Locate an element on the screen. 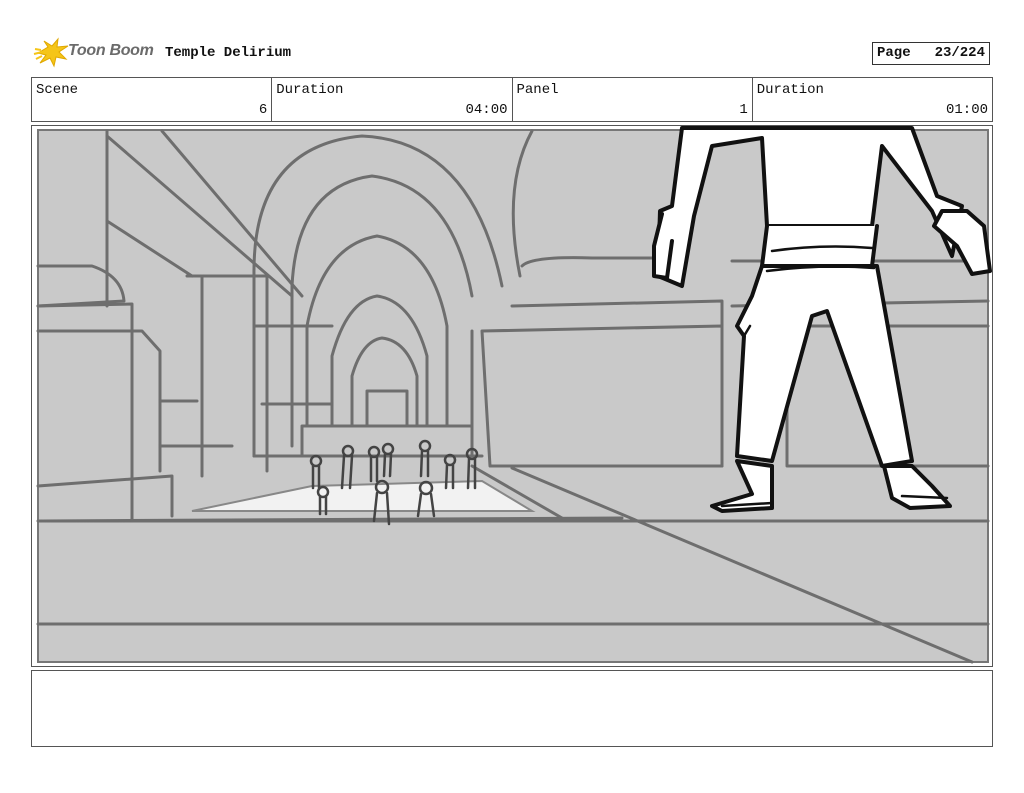  scene-duration-value: 04:00 is located at coordinates (486, 110).